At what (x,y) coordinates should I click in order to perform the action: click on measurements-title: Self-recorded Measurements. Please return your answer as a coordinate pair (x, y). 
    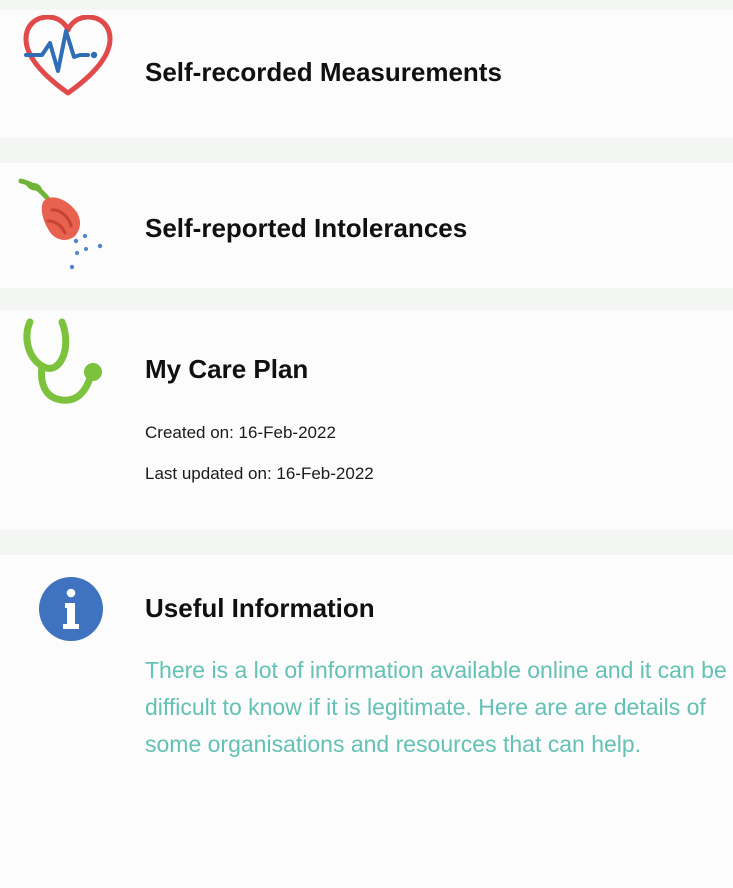
    Looking at the image, I should click on (323, 72).